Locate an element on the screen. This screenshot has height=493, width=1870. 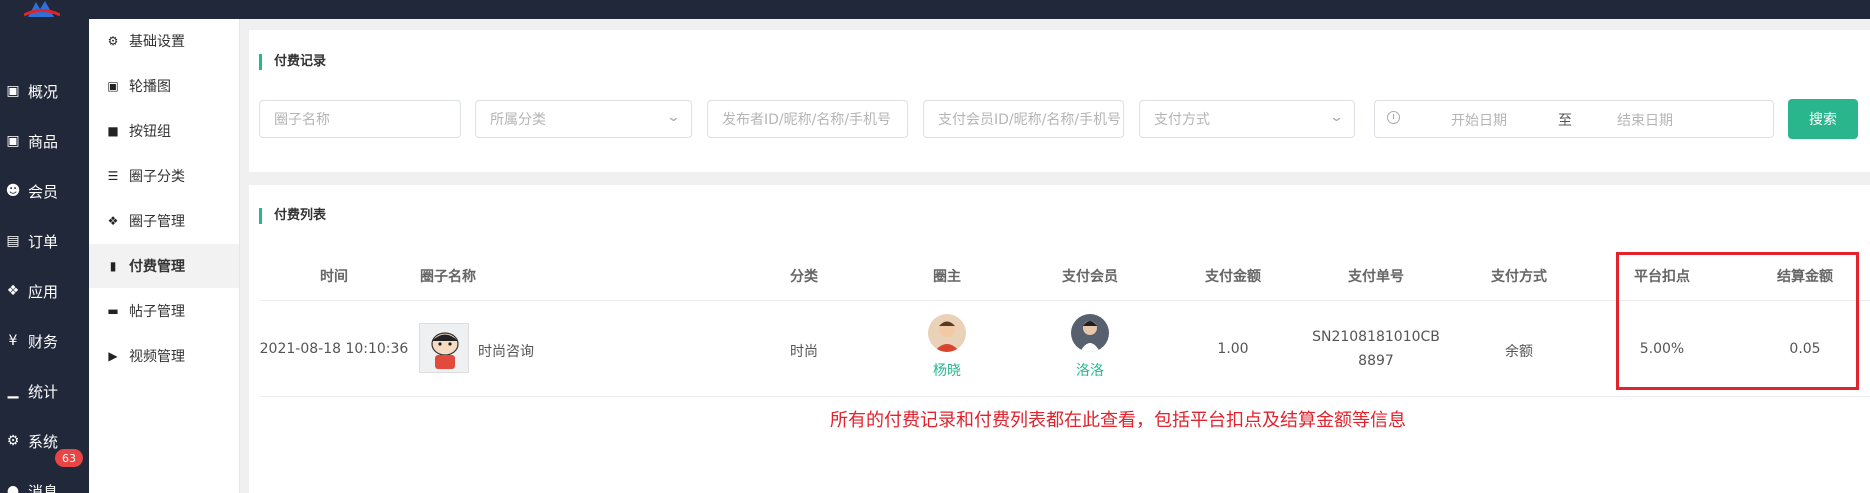
cell-pay-method: 余额 is located at coordinates (1519, 352).